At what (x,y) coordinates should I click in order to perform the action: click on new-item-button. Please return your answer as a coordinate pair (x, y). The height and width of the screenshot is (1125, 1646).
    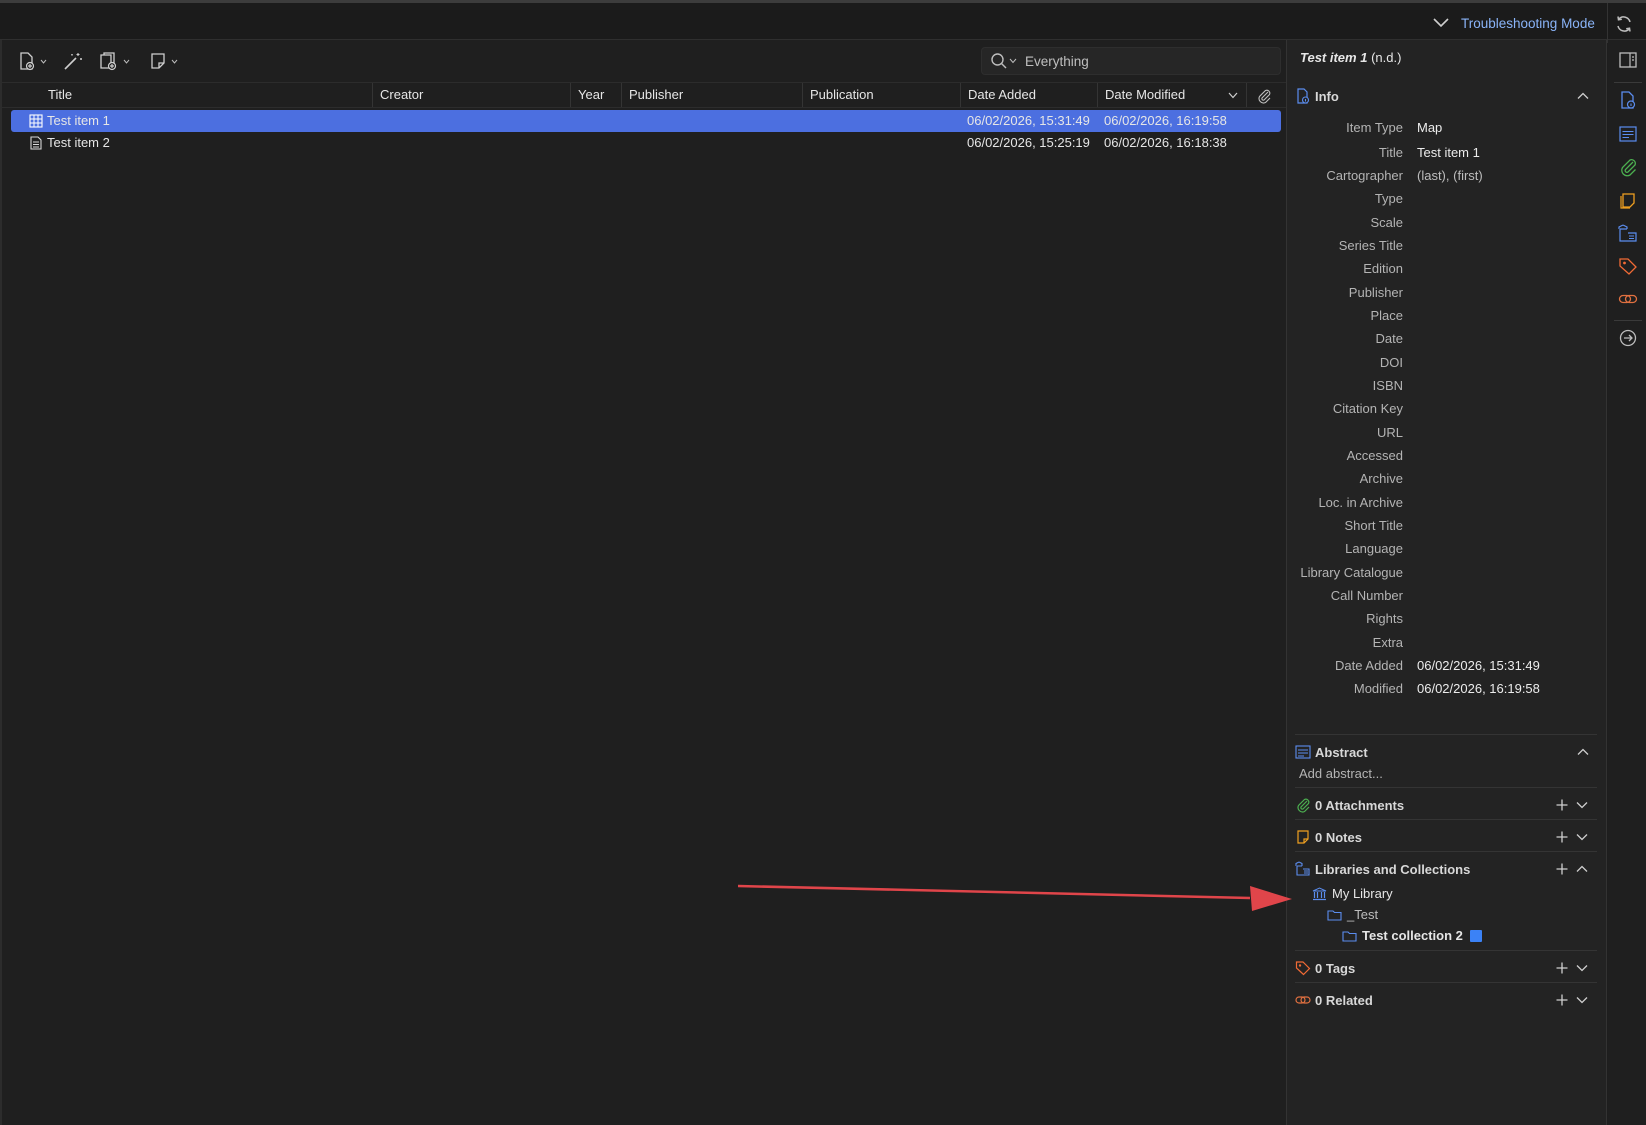
    Looking at the image, I should click on (32, 61).